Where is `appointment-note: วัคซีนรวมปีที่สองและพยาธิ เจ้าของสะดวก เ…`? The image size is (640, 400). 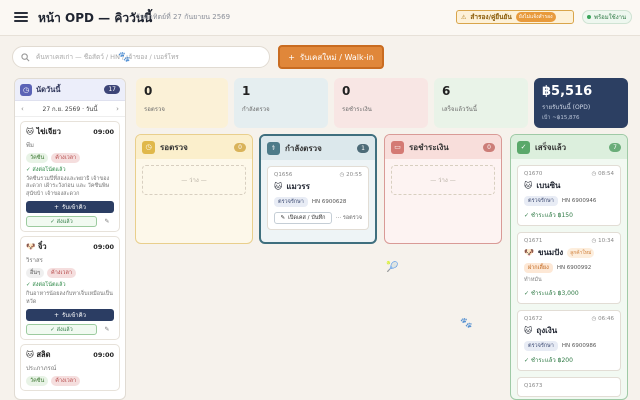
appointment-note: วัคซีนรวมปีที่สองและพยาธิ เจ้าของสะดวก เ… is located at coordinates (68, 186).